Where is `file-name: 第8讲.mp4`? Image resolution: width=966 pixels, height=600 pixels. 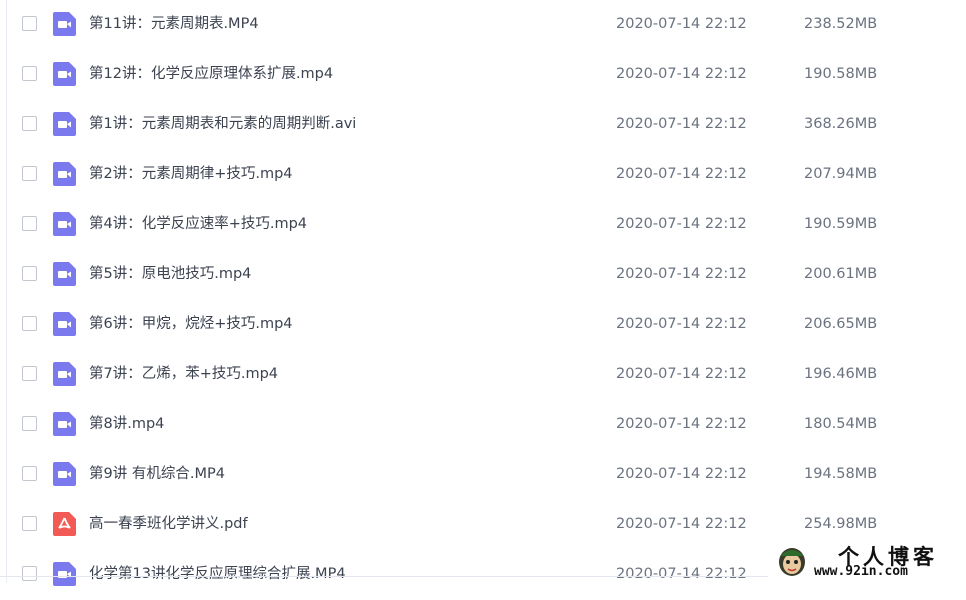
file-name: 第8讲.mp4 is located at coordinates (126, 424).